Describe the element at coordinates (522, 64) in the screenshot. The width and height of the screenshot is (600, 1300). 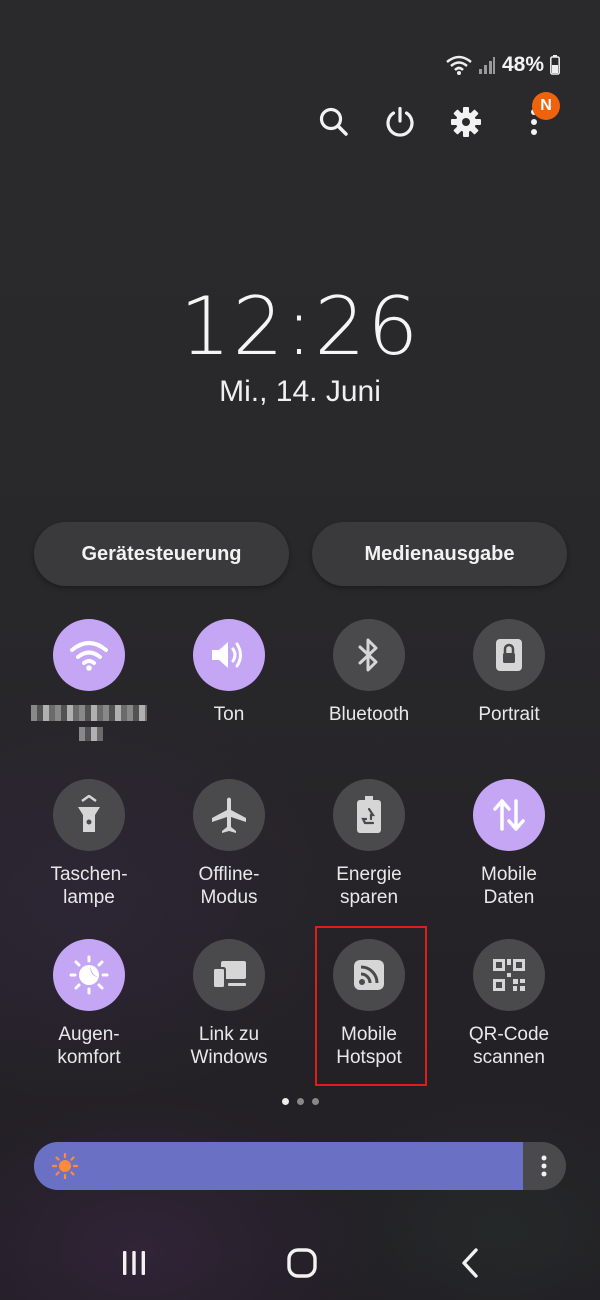
I see `battery-percentage: 48%` at that location.